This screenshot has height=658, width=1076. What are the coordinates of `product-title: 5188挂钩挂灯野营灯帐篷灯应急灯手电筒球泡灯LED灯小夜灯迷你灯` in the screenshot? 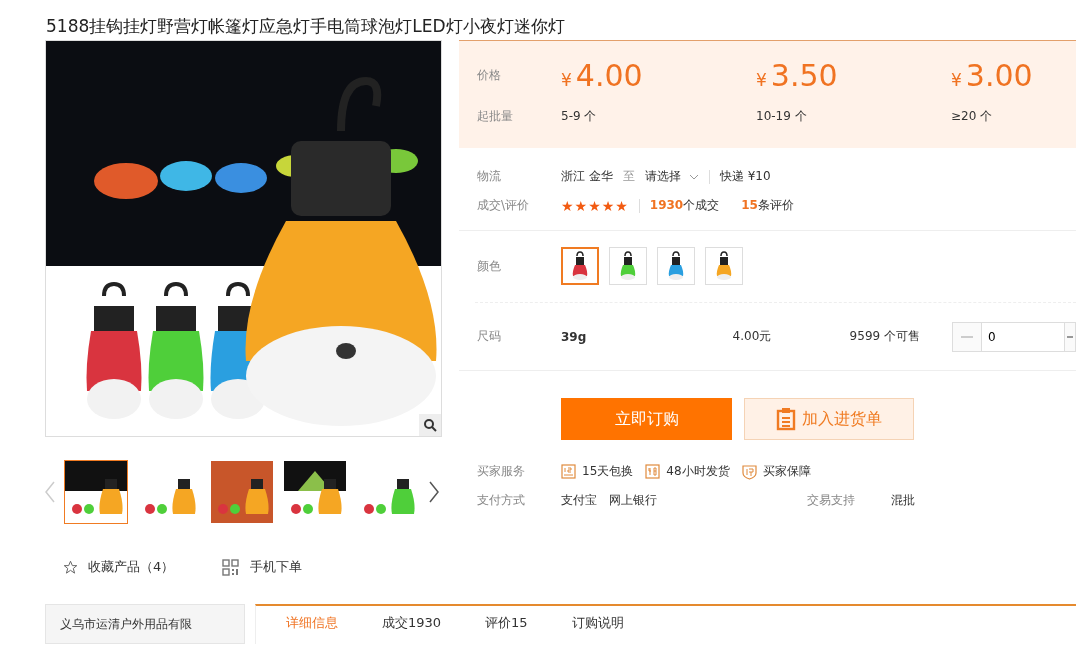 It's located at (305, 26).